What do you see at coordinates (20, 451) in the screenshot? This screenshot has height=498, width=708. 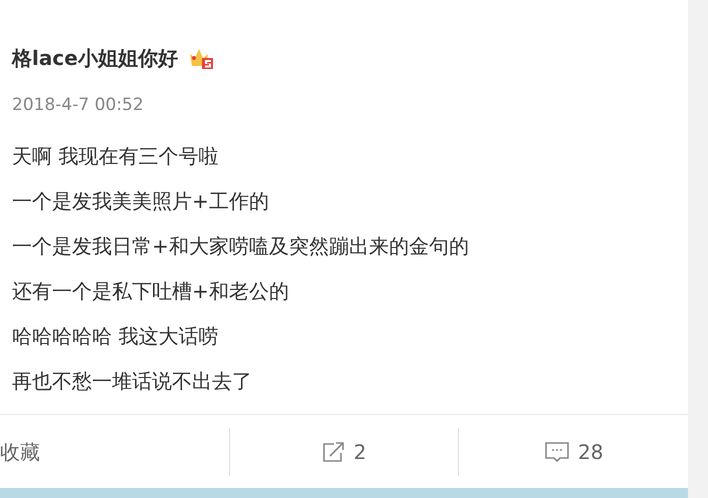 I see `favorite-button: 收藏` at bounding box center [20, 451].